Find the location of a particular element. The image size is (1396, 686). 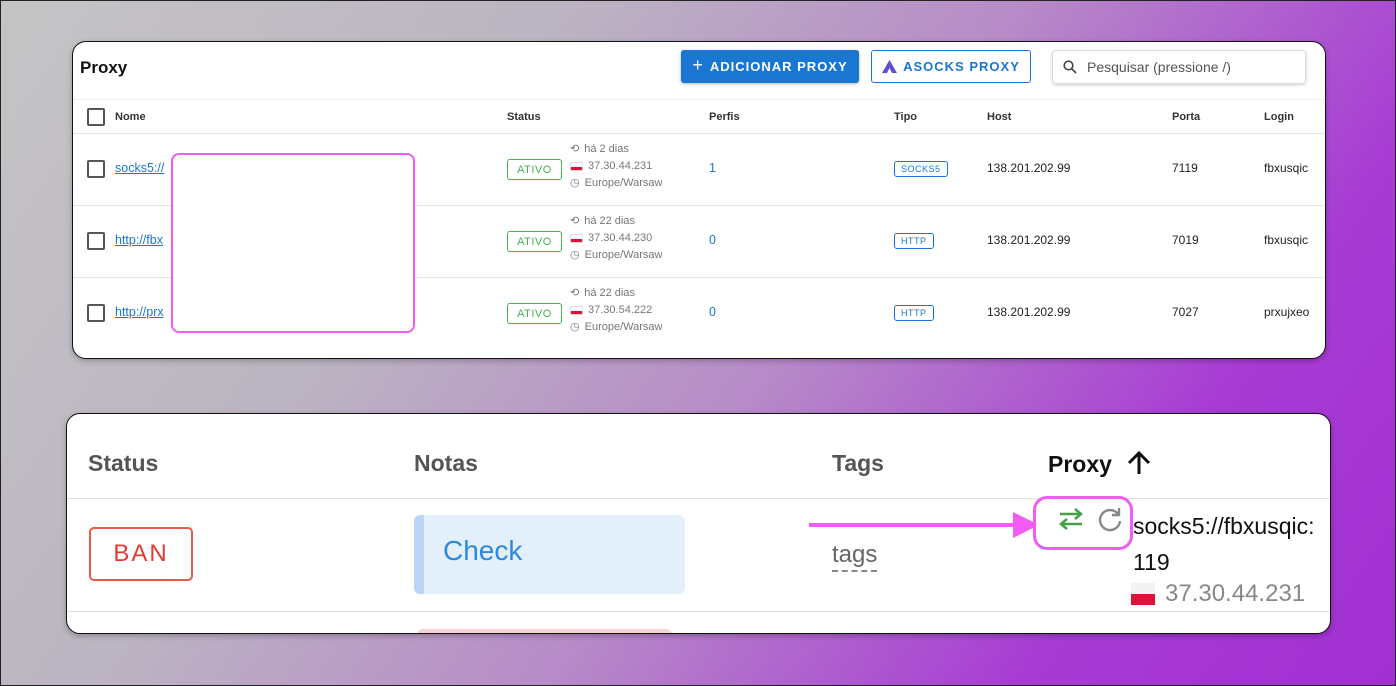

table-header: Nome Status Perfis Tipo Host Porta Login is located at coordinates (699, 116).